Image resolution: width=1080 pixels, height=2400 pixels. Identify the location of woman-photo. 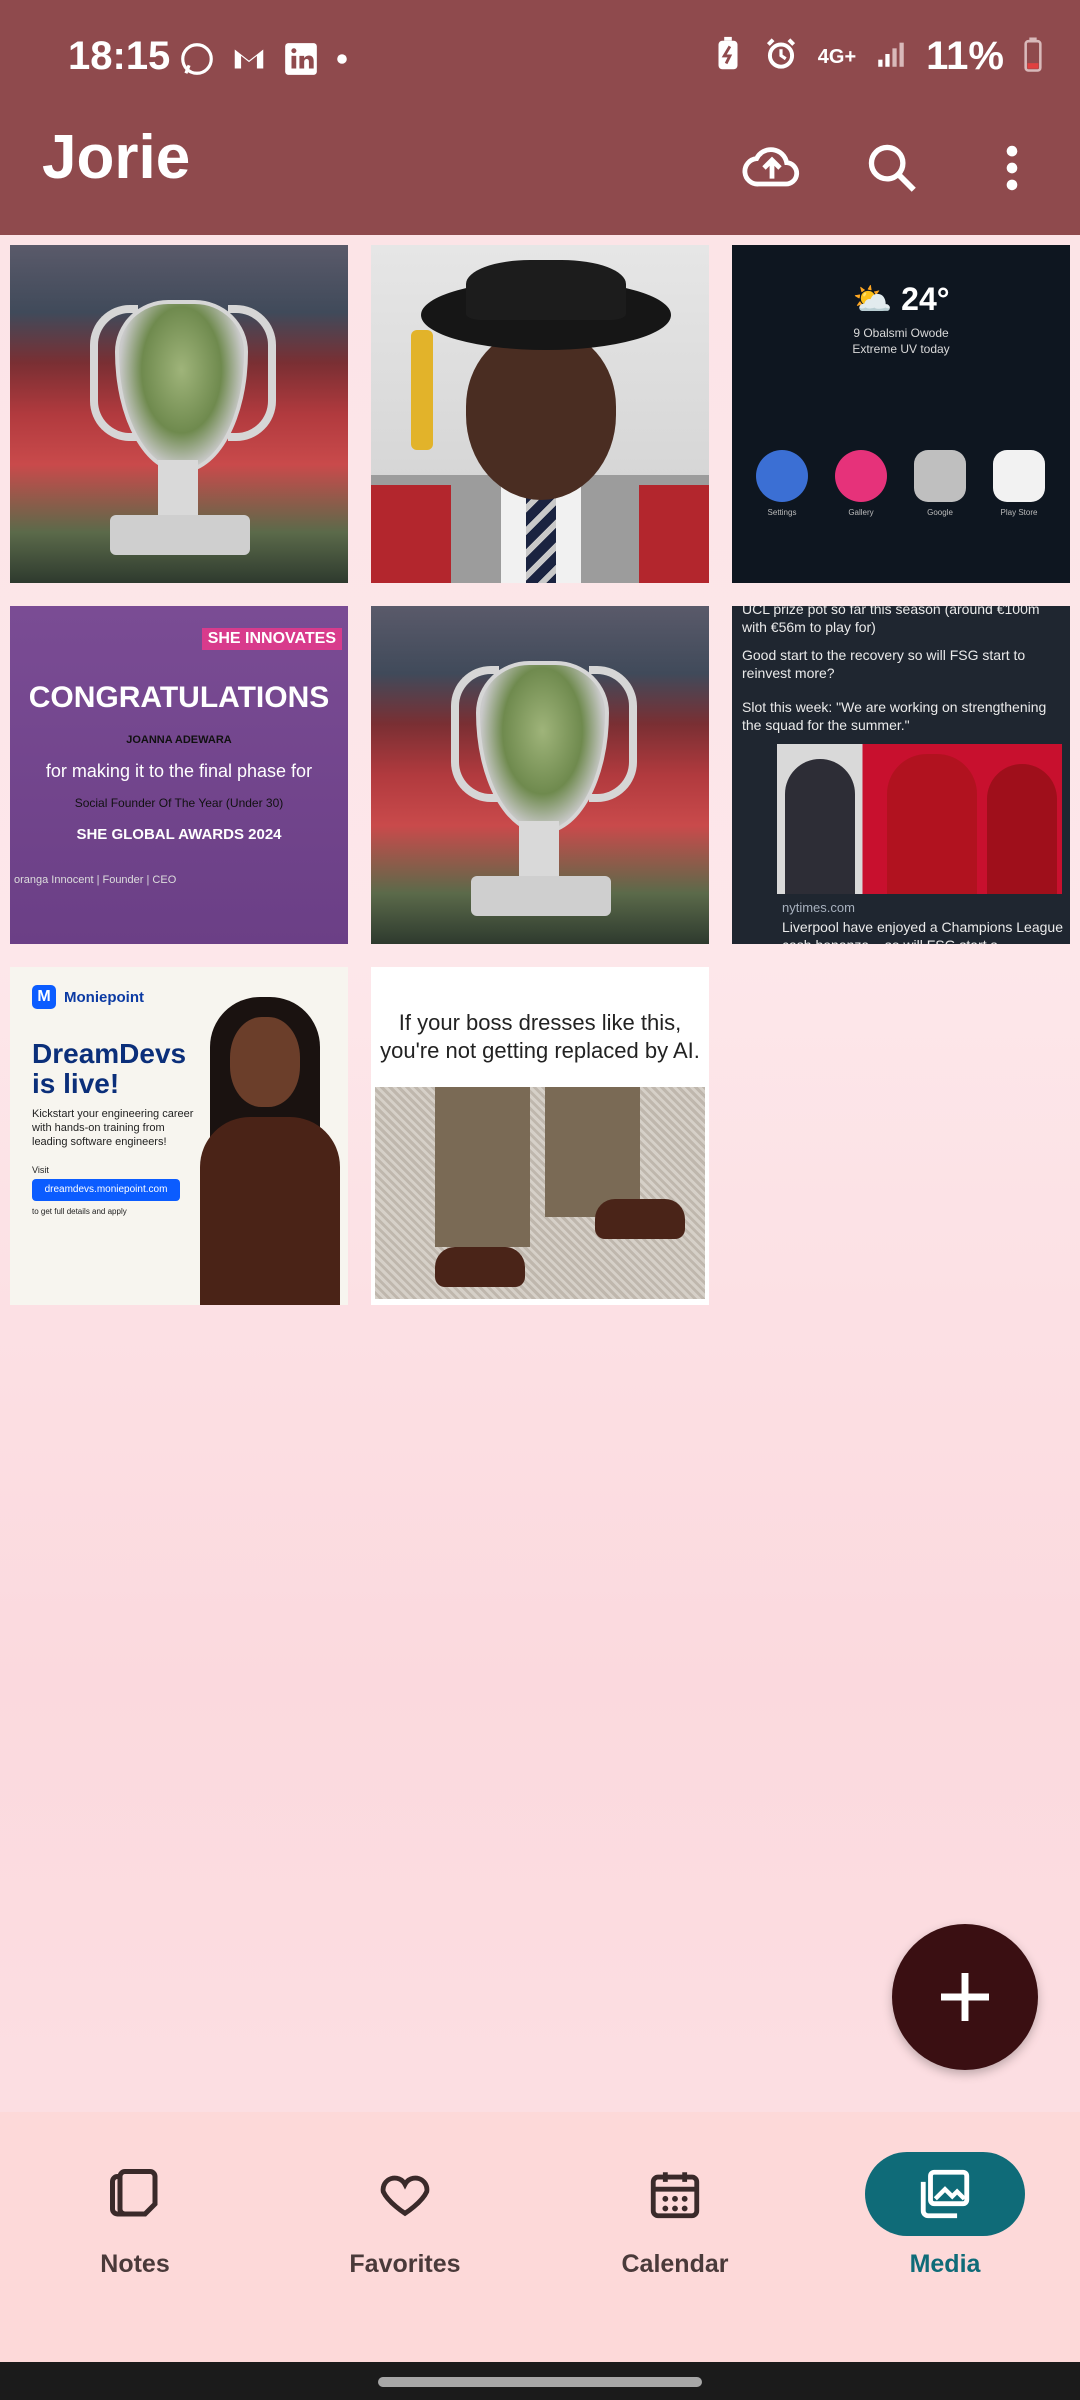
(265, 1151).